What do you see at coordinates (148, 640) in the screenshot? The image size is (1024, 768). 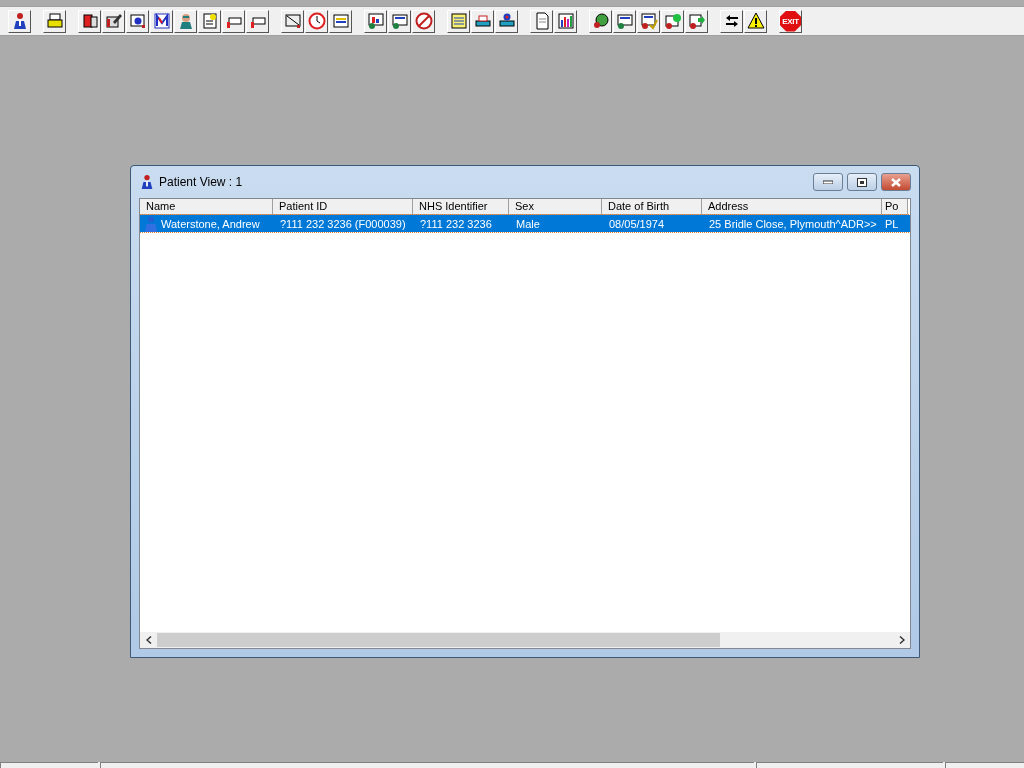 I see `chevron-left-icon` at bounding box center [148, 640].